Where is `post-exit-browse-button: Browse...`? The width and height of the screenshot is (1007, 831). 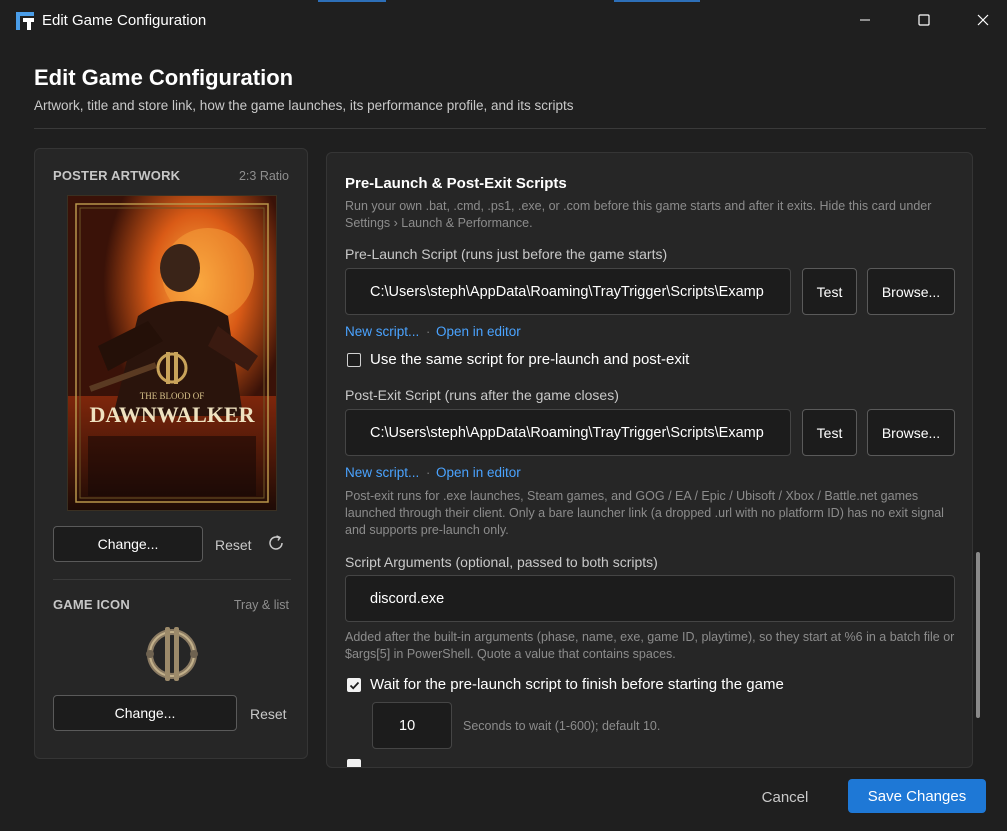 post-exit-browse-button: Browse... is located at coordinates (911, 432).